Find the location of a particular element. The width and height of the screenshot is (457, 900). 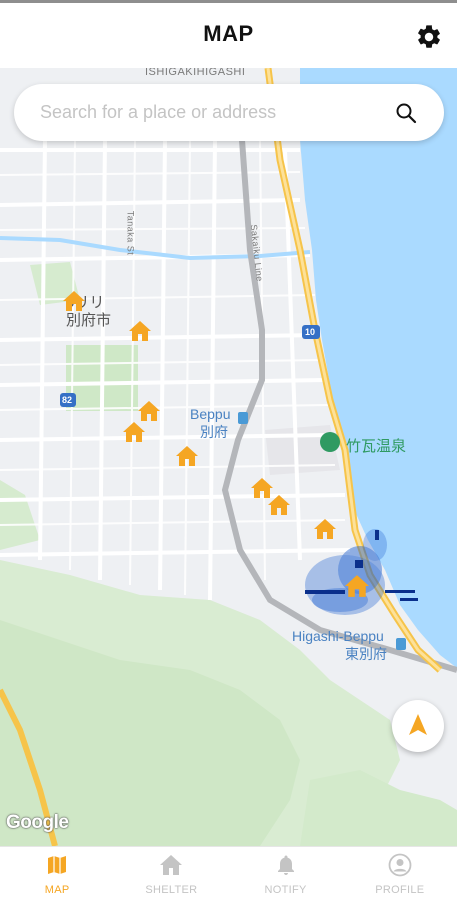

nav-item-map: MAP is located at coordinates (57, 873).